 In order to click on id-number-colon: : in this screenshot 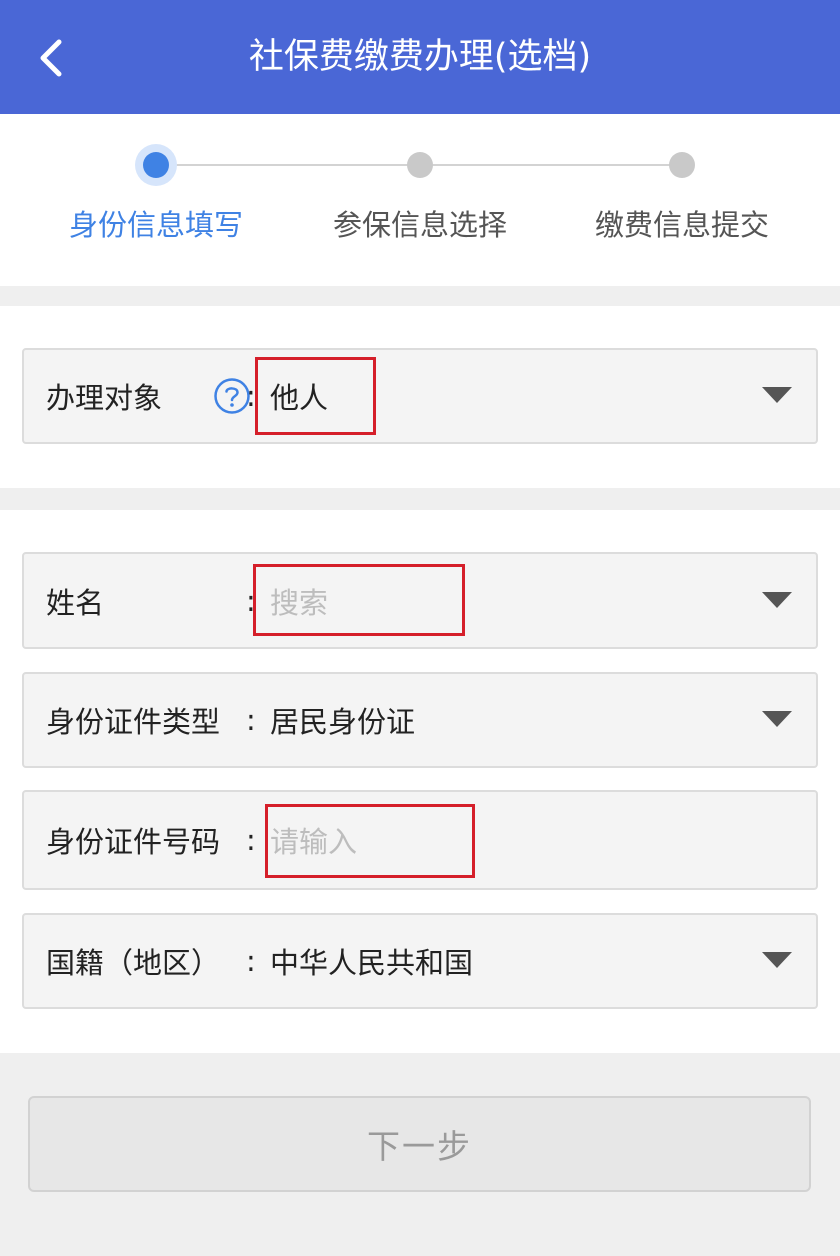, I will do `click(251, 840)`.